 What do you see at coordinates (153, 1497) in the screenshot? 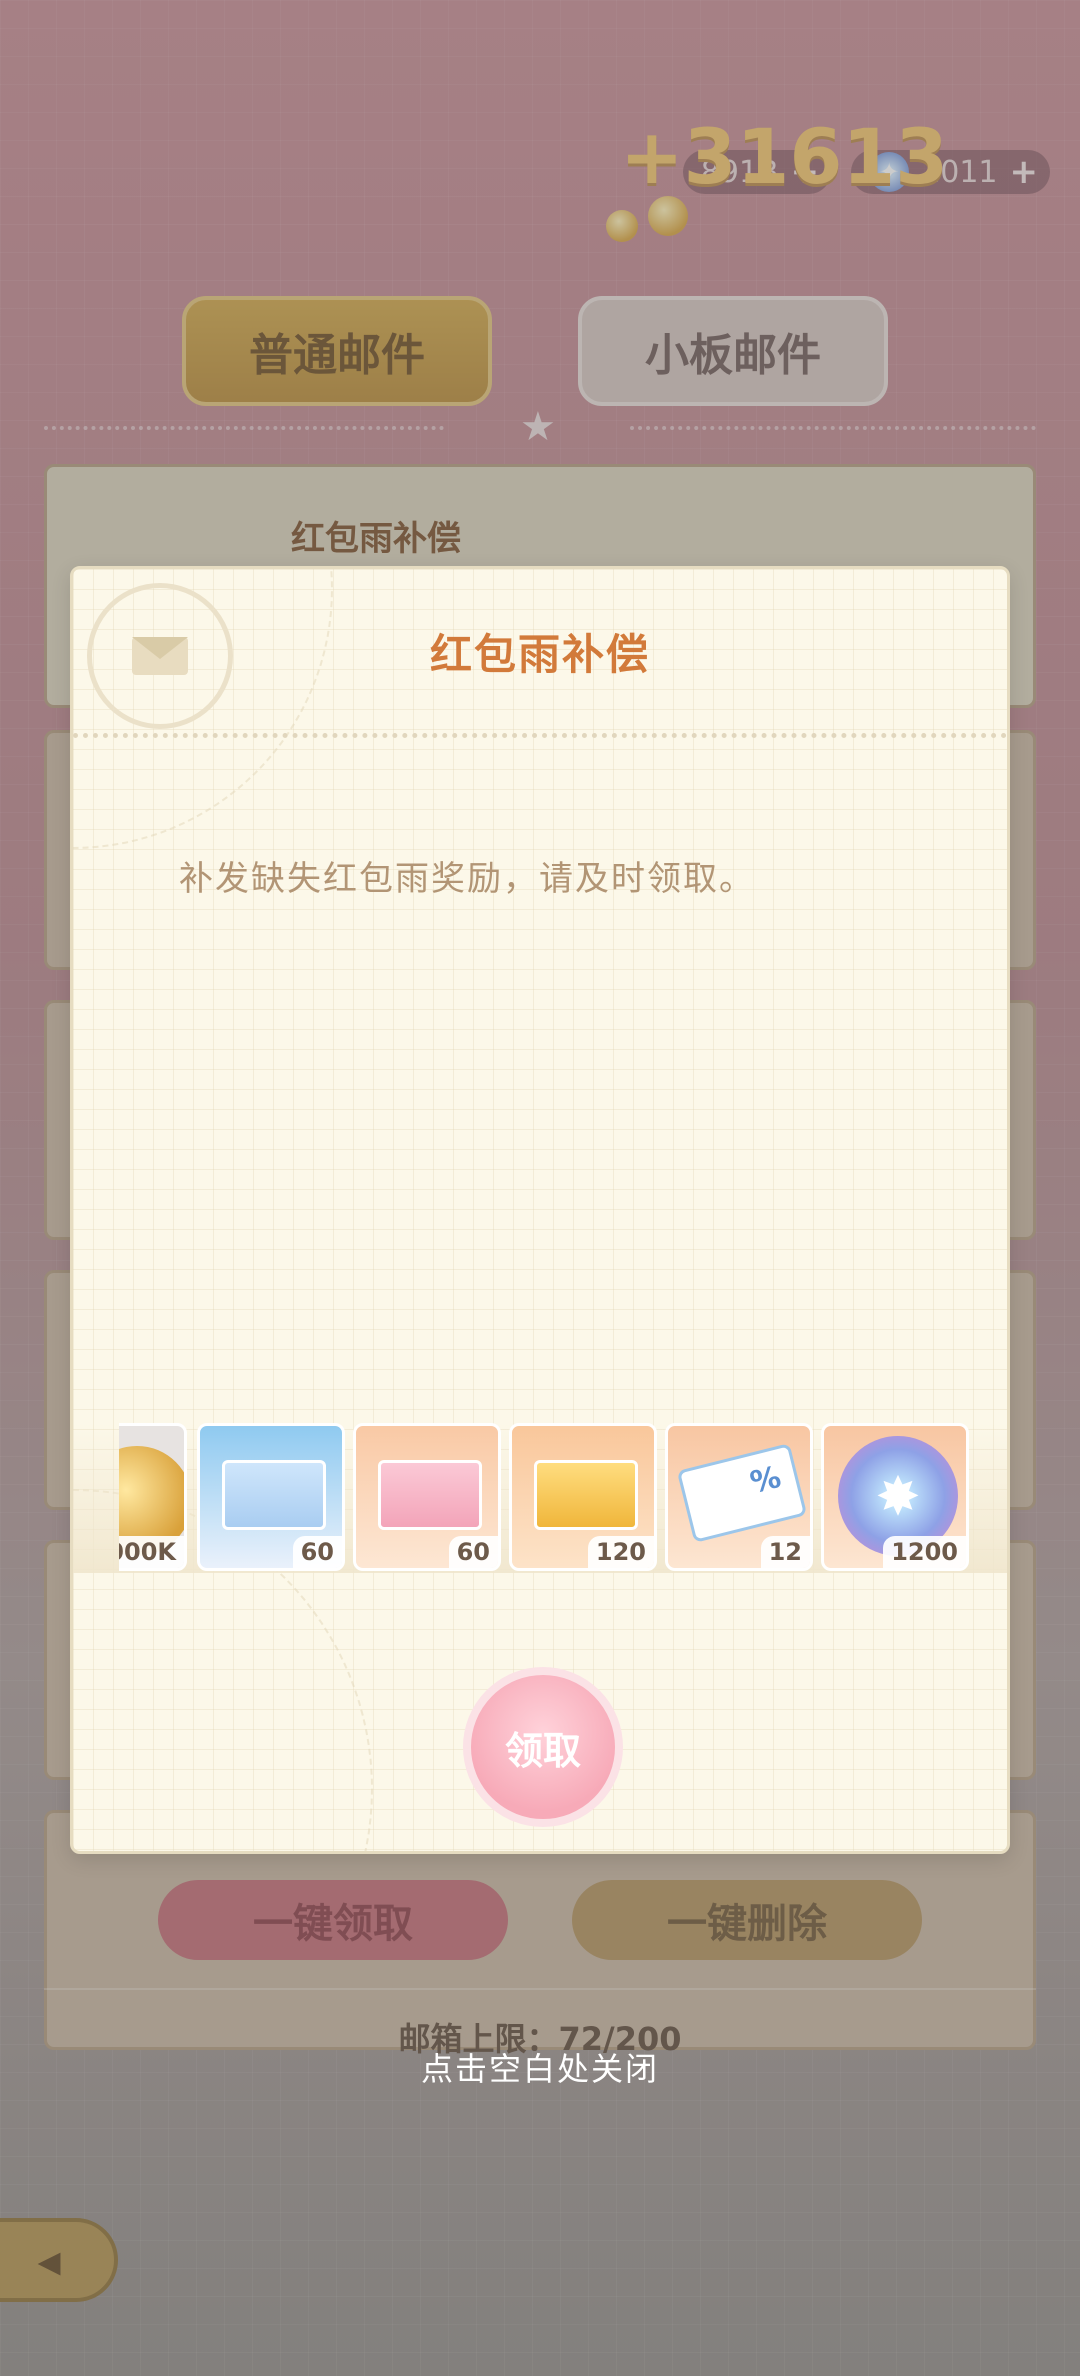
I see `gold-coin-icon: 4000K` at bounding box center [153, 1497].